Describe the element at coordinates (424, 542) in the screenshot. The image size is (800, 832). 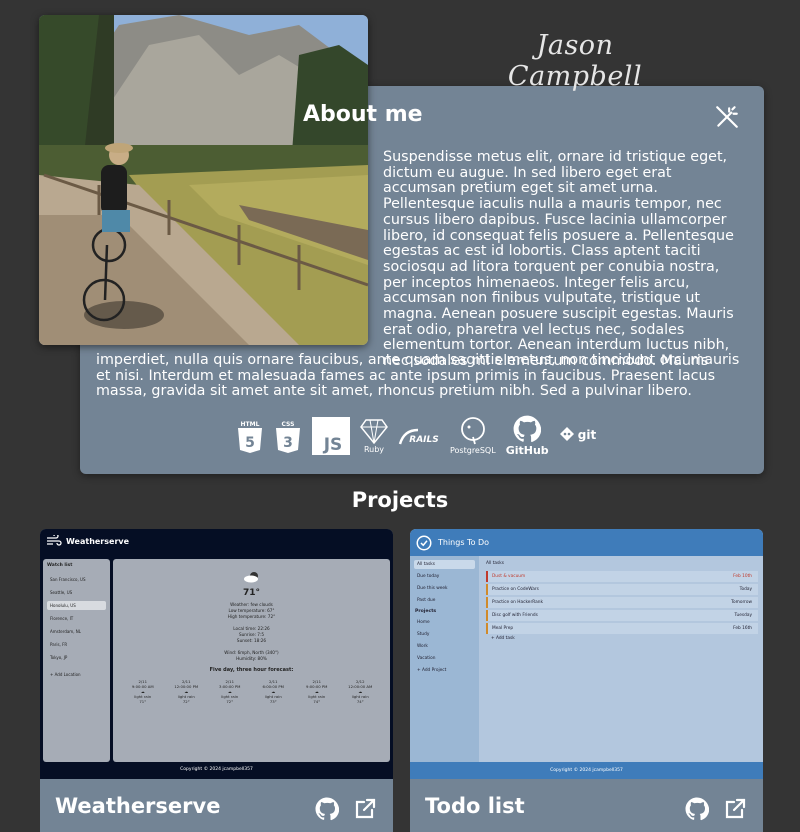
I see `check-badge-icon` at that location.